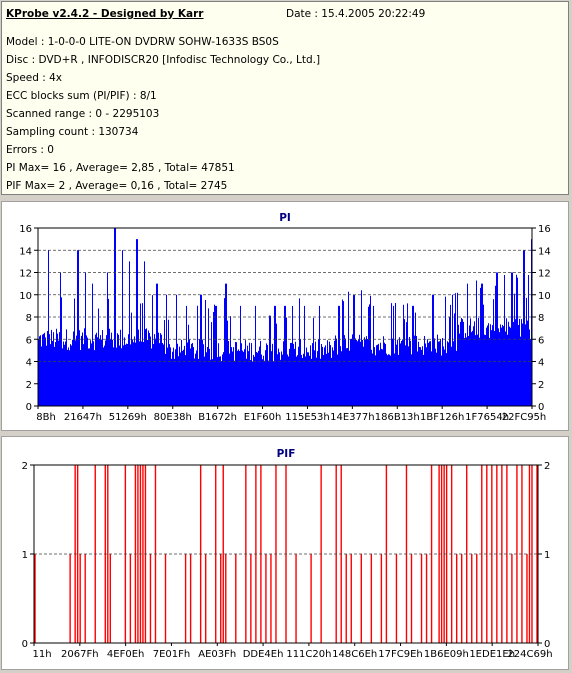  Describe the element at coordinates (25, 251) in the screenshot. I see `y-tick-label-left: 14` at that location.